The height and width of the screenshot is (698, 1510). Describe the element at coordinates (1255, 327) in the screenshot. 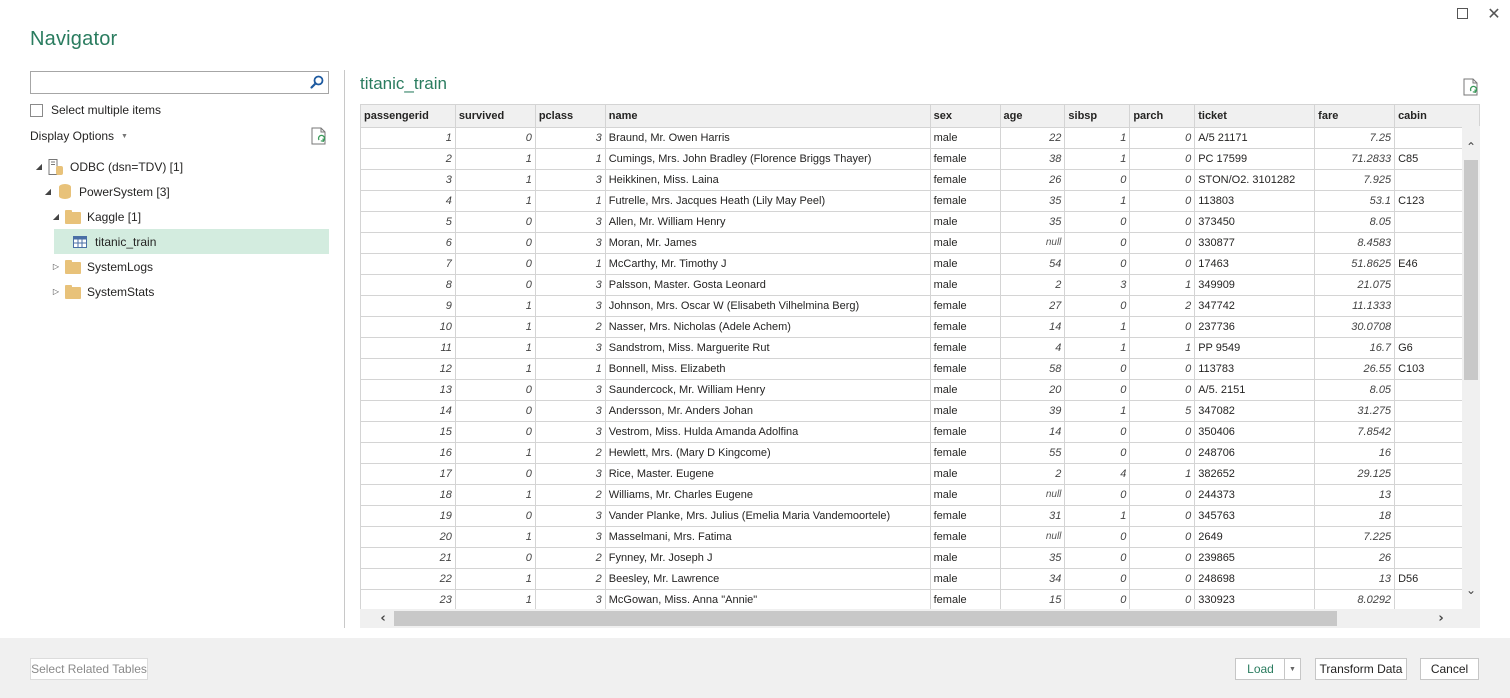

I see `cell-ticket: 237736` at that location.